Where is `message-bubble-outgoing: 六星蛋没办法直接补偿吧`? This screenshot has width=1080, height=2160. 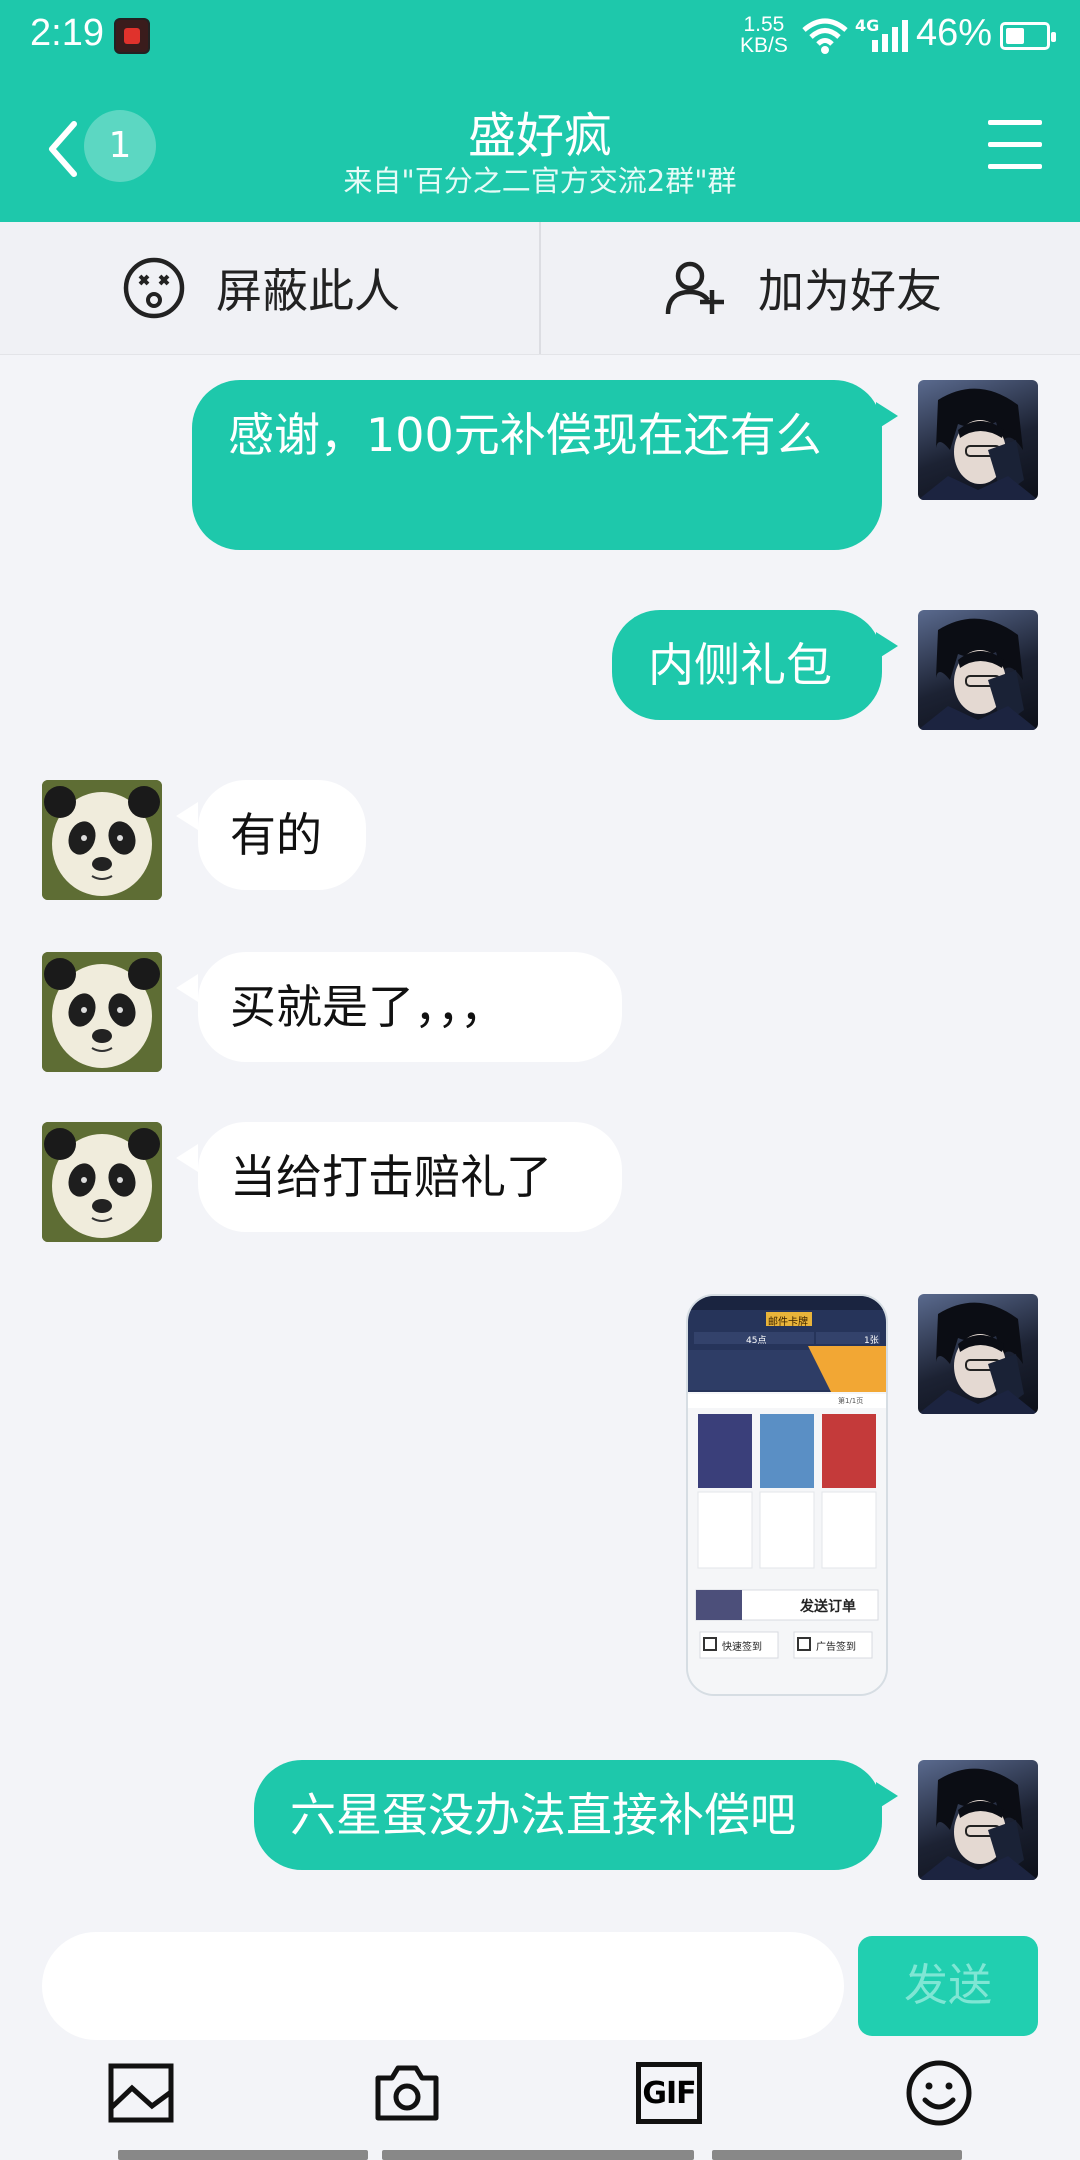
message-bubble-outgoing: 六星蛋没办法直接补偿吧 is located at coordinates (568, 1815).